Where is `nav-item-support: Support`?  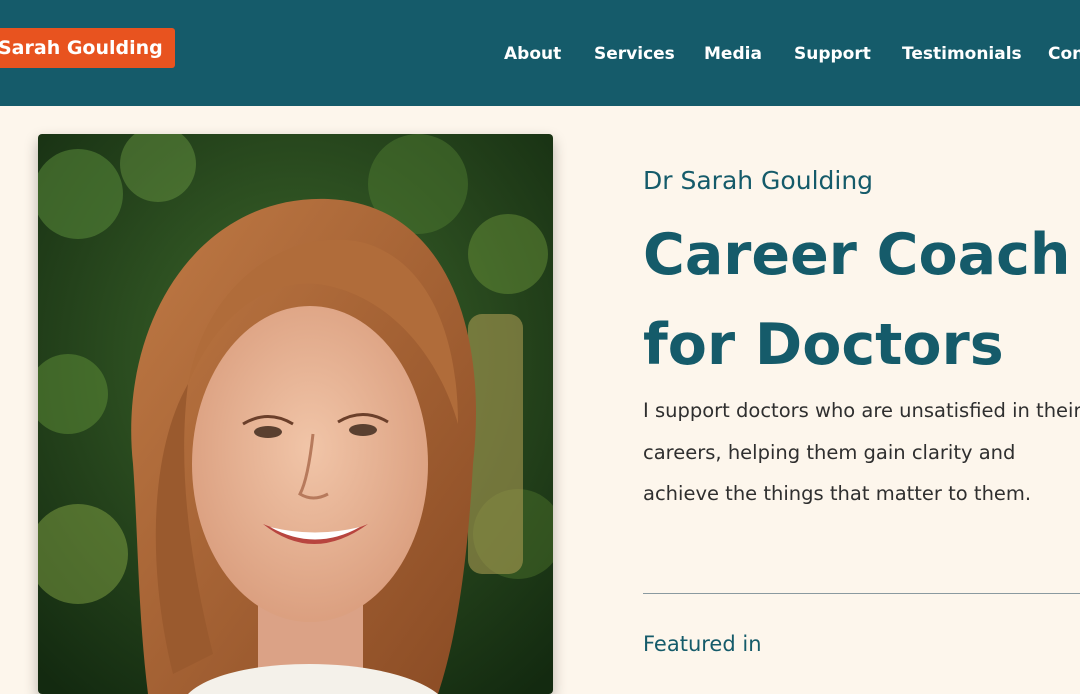
nav-item-support: Support is located at coordinates (832, 54).